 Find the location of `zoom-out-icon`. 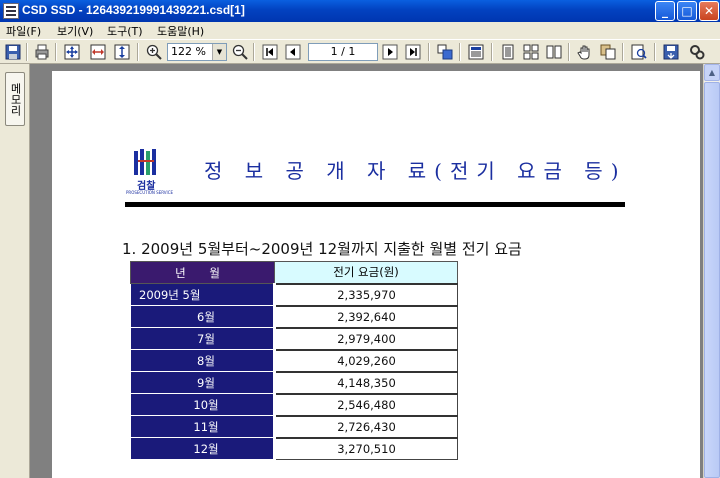

zoom-out-icon is located at coordinates (240, 52).